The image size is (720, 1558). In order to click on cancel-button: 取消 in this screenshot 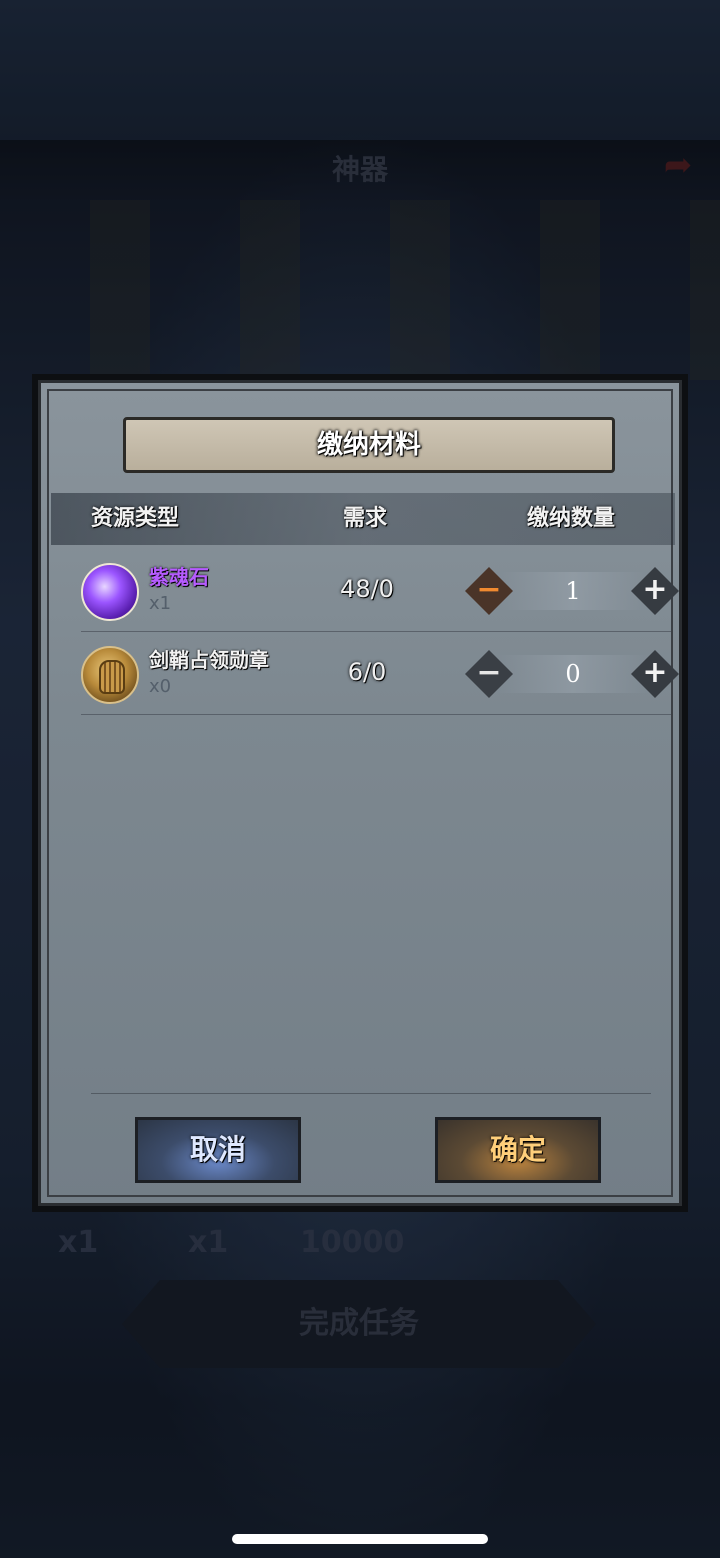, I will do `click(218, 1150)`.